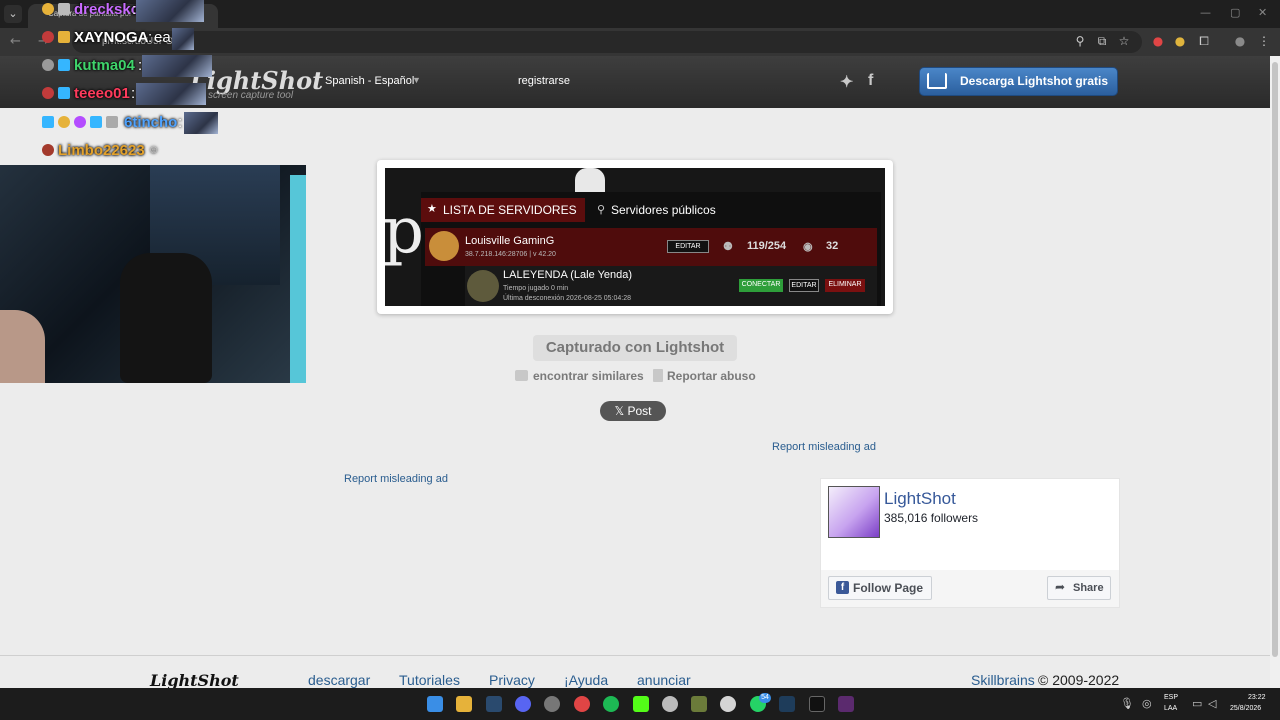 The height and width of the screenshot is (720, 1280). I want to click on zoom-icon: ⚲, so click(1080, 41).